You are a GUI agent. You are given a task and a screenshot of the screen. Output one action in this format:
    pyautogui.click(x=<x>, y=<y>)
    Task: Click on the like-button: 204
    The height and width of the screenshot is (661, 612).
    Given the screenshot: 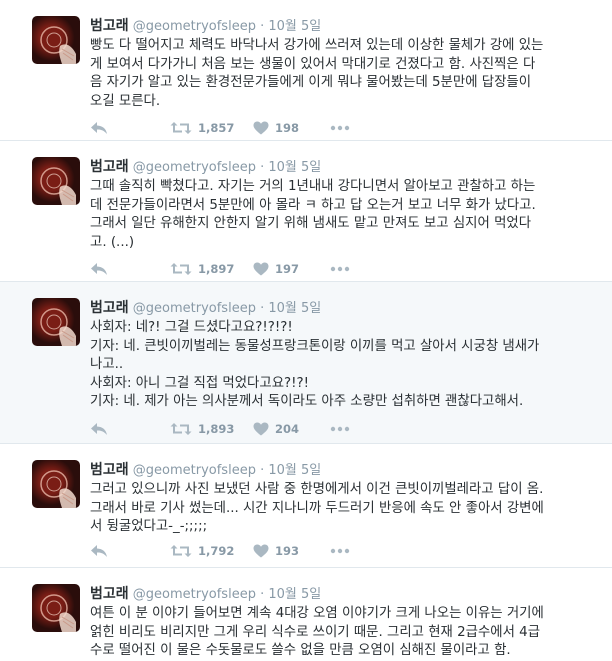 What is the action you would take?
    pyautogui.click(x=276, y=429)
    